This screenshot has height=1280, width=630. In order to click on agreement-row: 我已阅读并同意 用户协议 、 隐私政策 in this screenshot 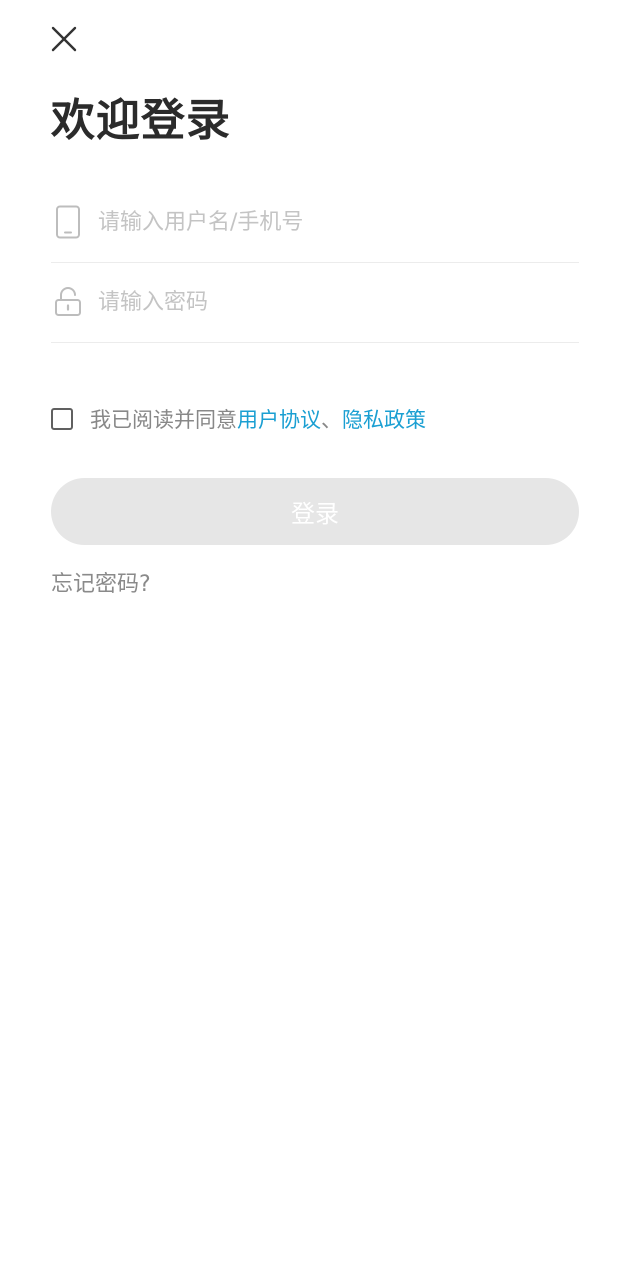, I will do `click(238, 419)`.